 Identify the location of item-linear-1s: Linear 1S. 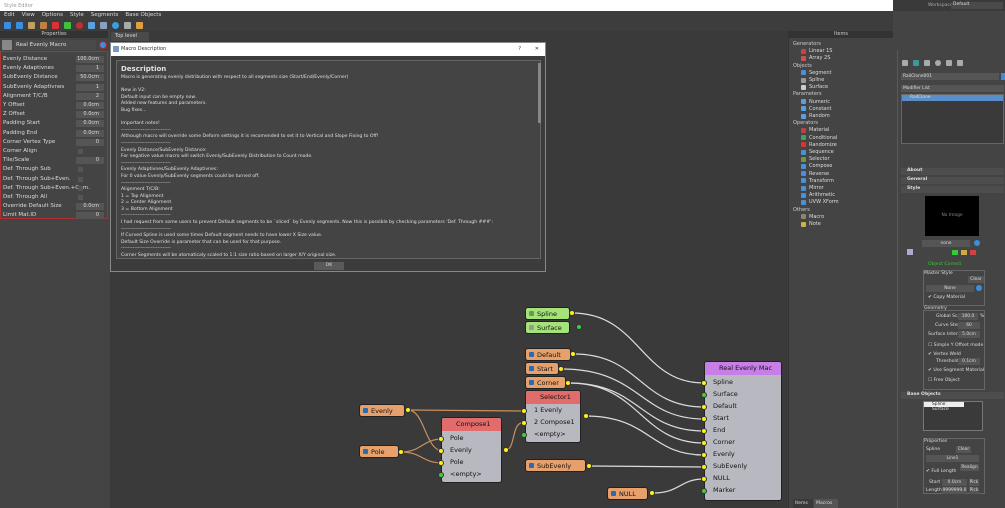
(816, 51).